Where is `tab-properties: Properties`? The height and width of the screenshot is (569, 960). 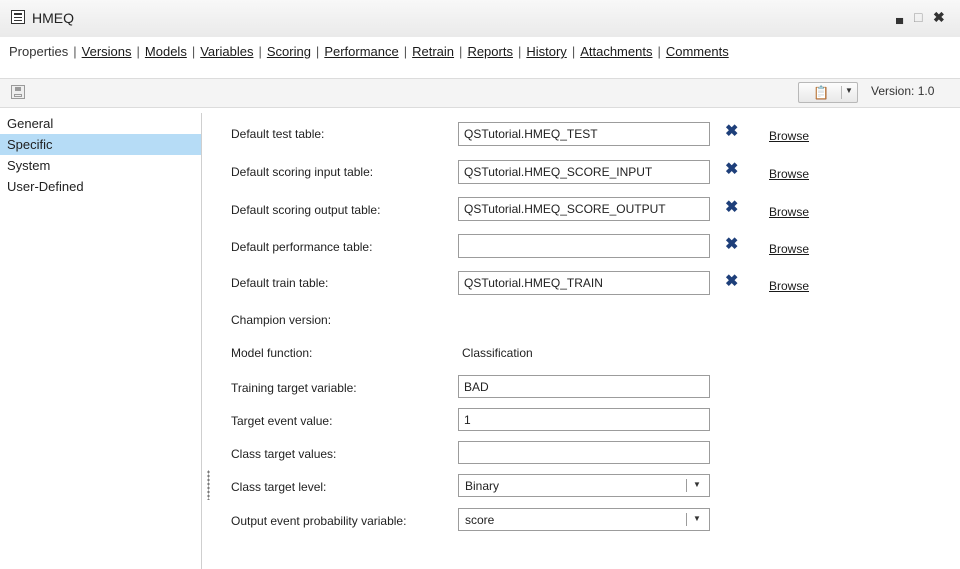
tab-properties: Properties is located at coordinates (38, 51).